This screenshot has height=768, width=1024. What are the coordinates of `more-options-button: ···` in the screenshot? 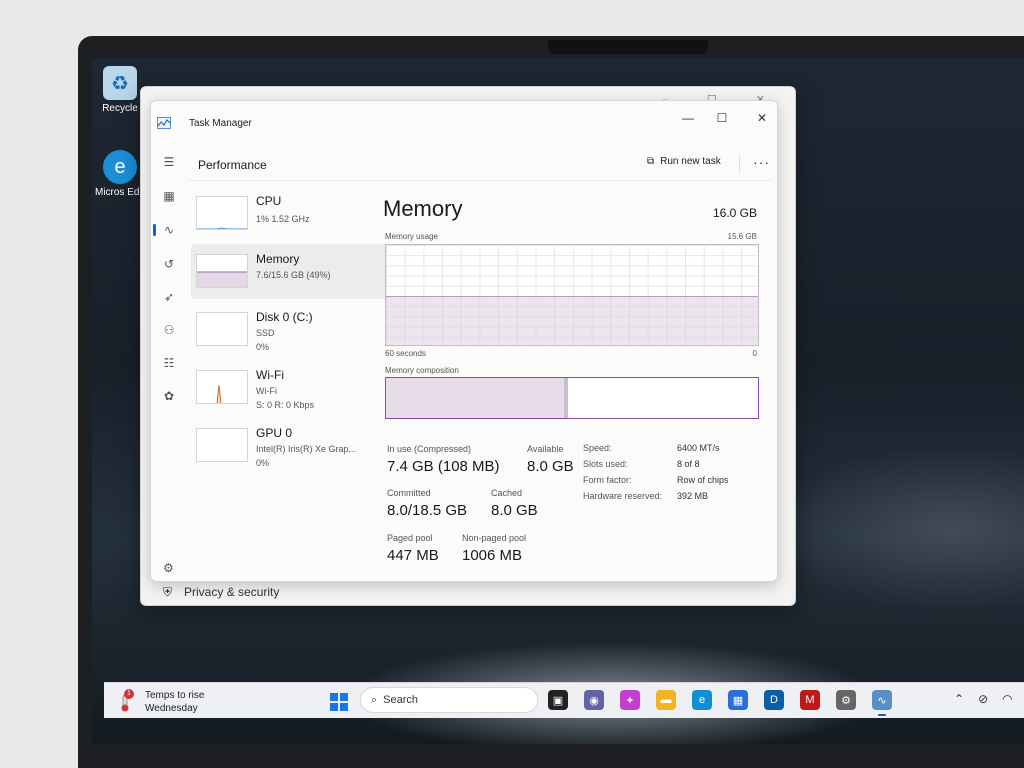 It's located at (761, 162).